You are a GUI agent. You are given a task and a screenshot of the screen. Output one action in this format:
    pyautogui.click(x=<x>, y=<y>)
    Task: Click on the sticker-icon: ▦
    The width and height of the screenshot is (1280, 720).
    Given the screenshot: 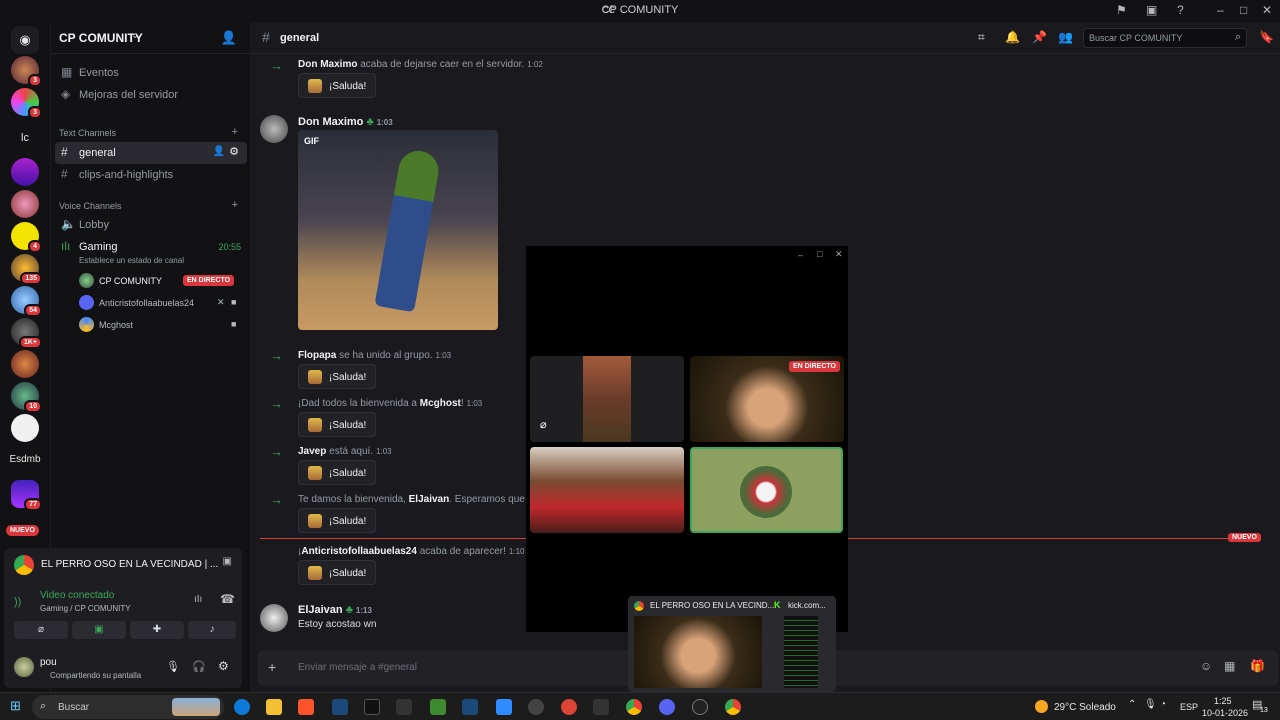 What is the action you would take?
    pyautogui.click(x=1229, y=666)
    